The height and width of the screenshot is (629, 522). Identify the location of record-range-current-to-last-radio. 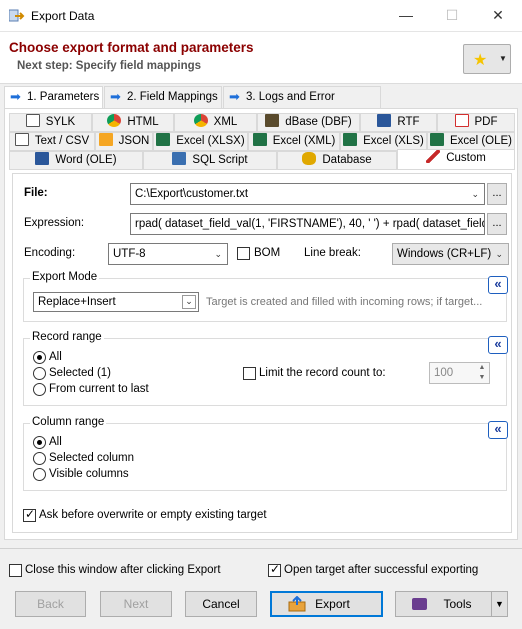
(39, 389).